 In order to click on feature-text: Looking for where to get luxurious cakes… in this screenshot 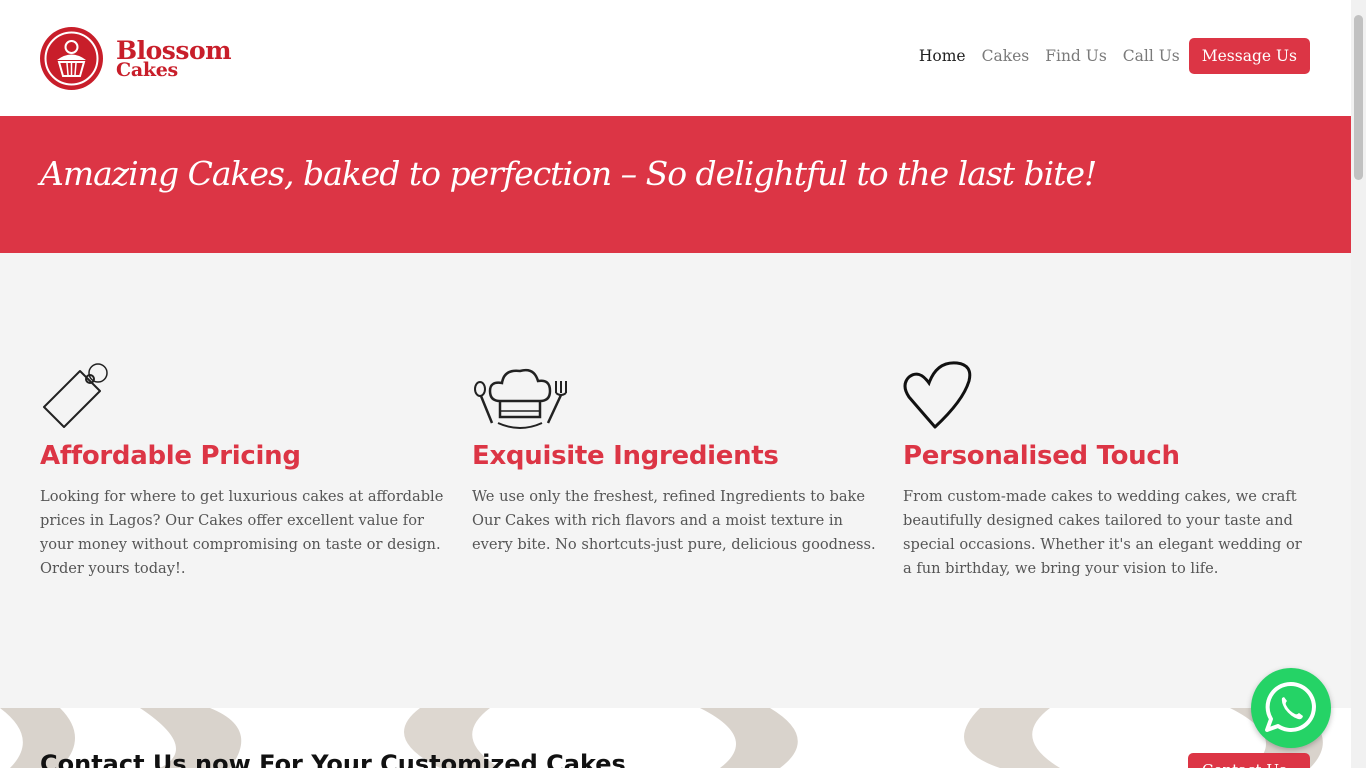, I will do `click(242, 532)`.